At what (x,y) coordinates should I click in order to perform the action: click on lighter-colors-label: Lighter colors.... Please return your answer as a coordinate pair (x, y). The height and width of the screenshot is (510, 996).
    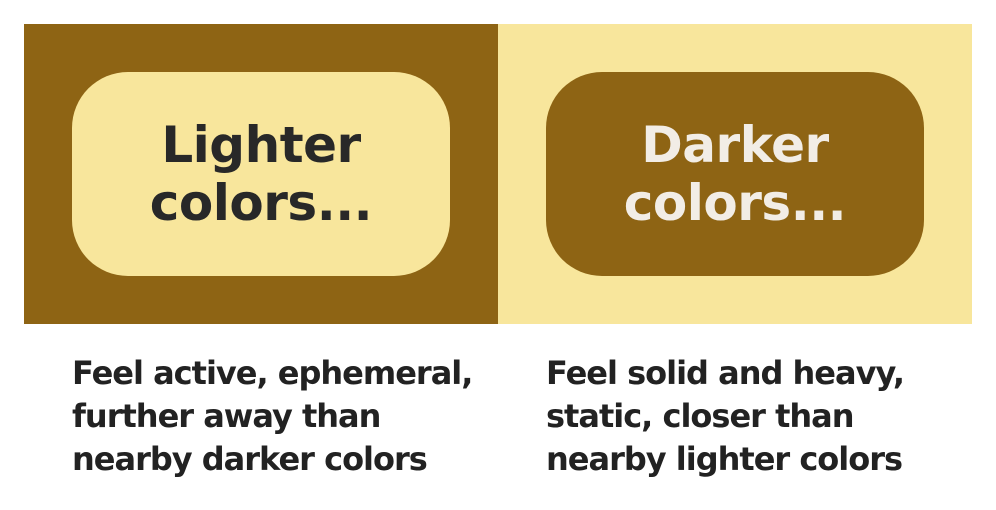
    Looking at the image, I should click on (261, 174).